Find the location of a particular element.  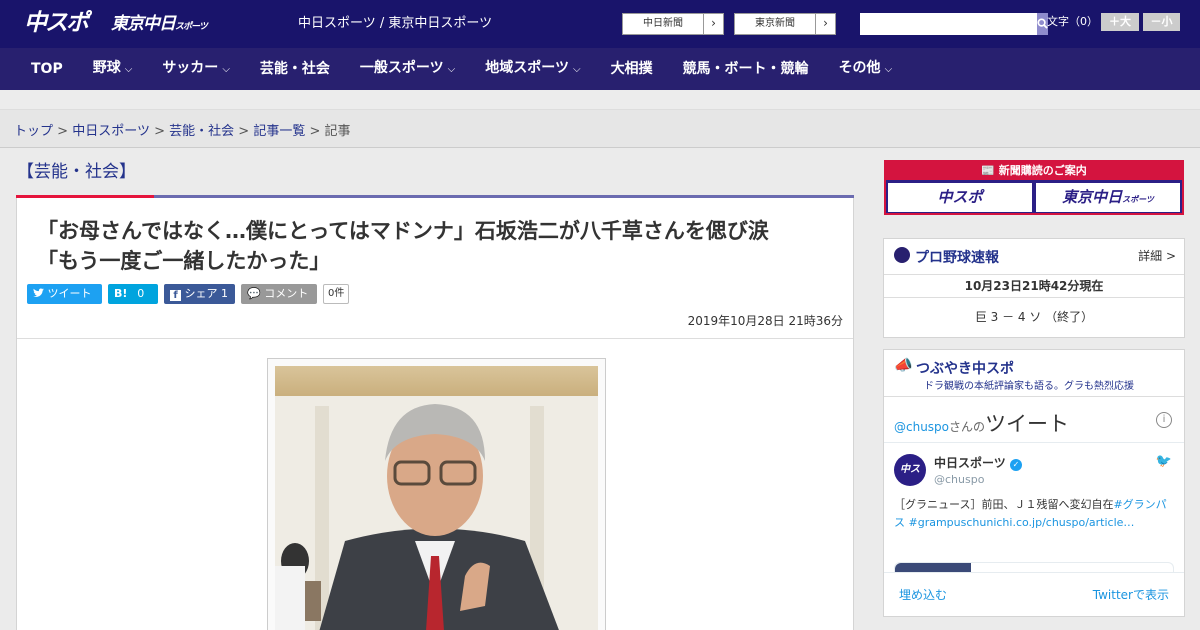

verified-badge-icon: ✓ is located at coordinates (1015, 465).